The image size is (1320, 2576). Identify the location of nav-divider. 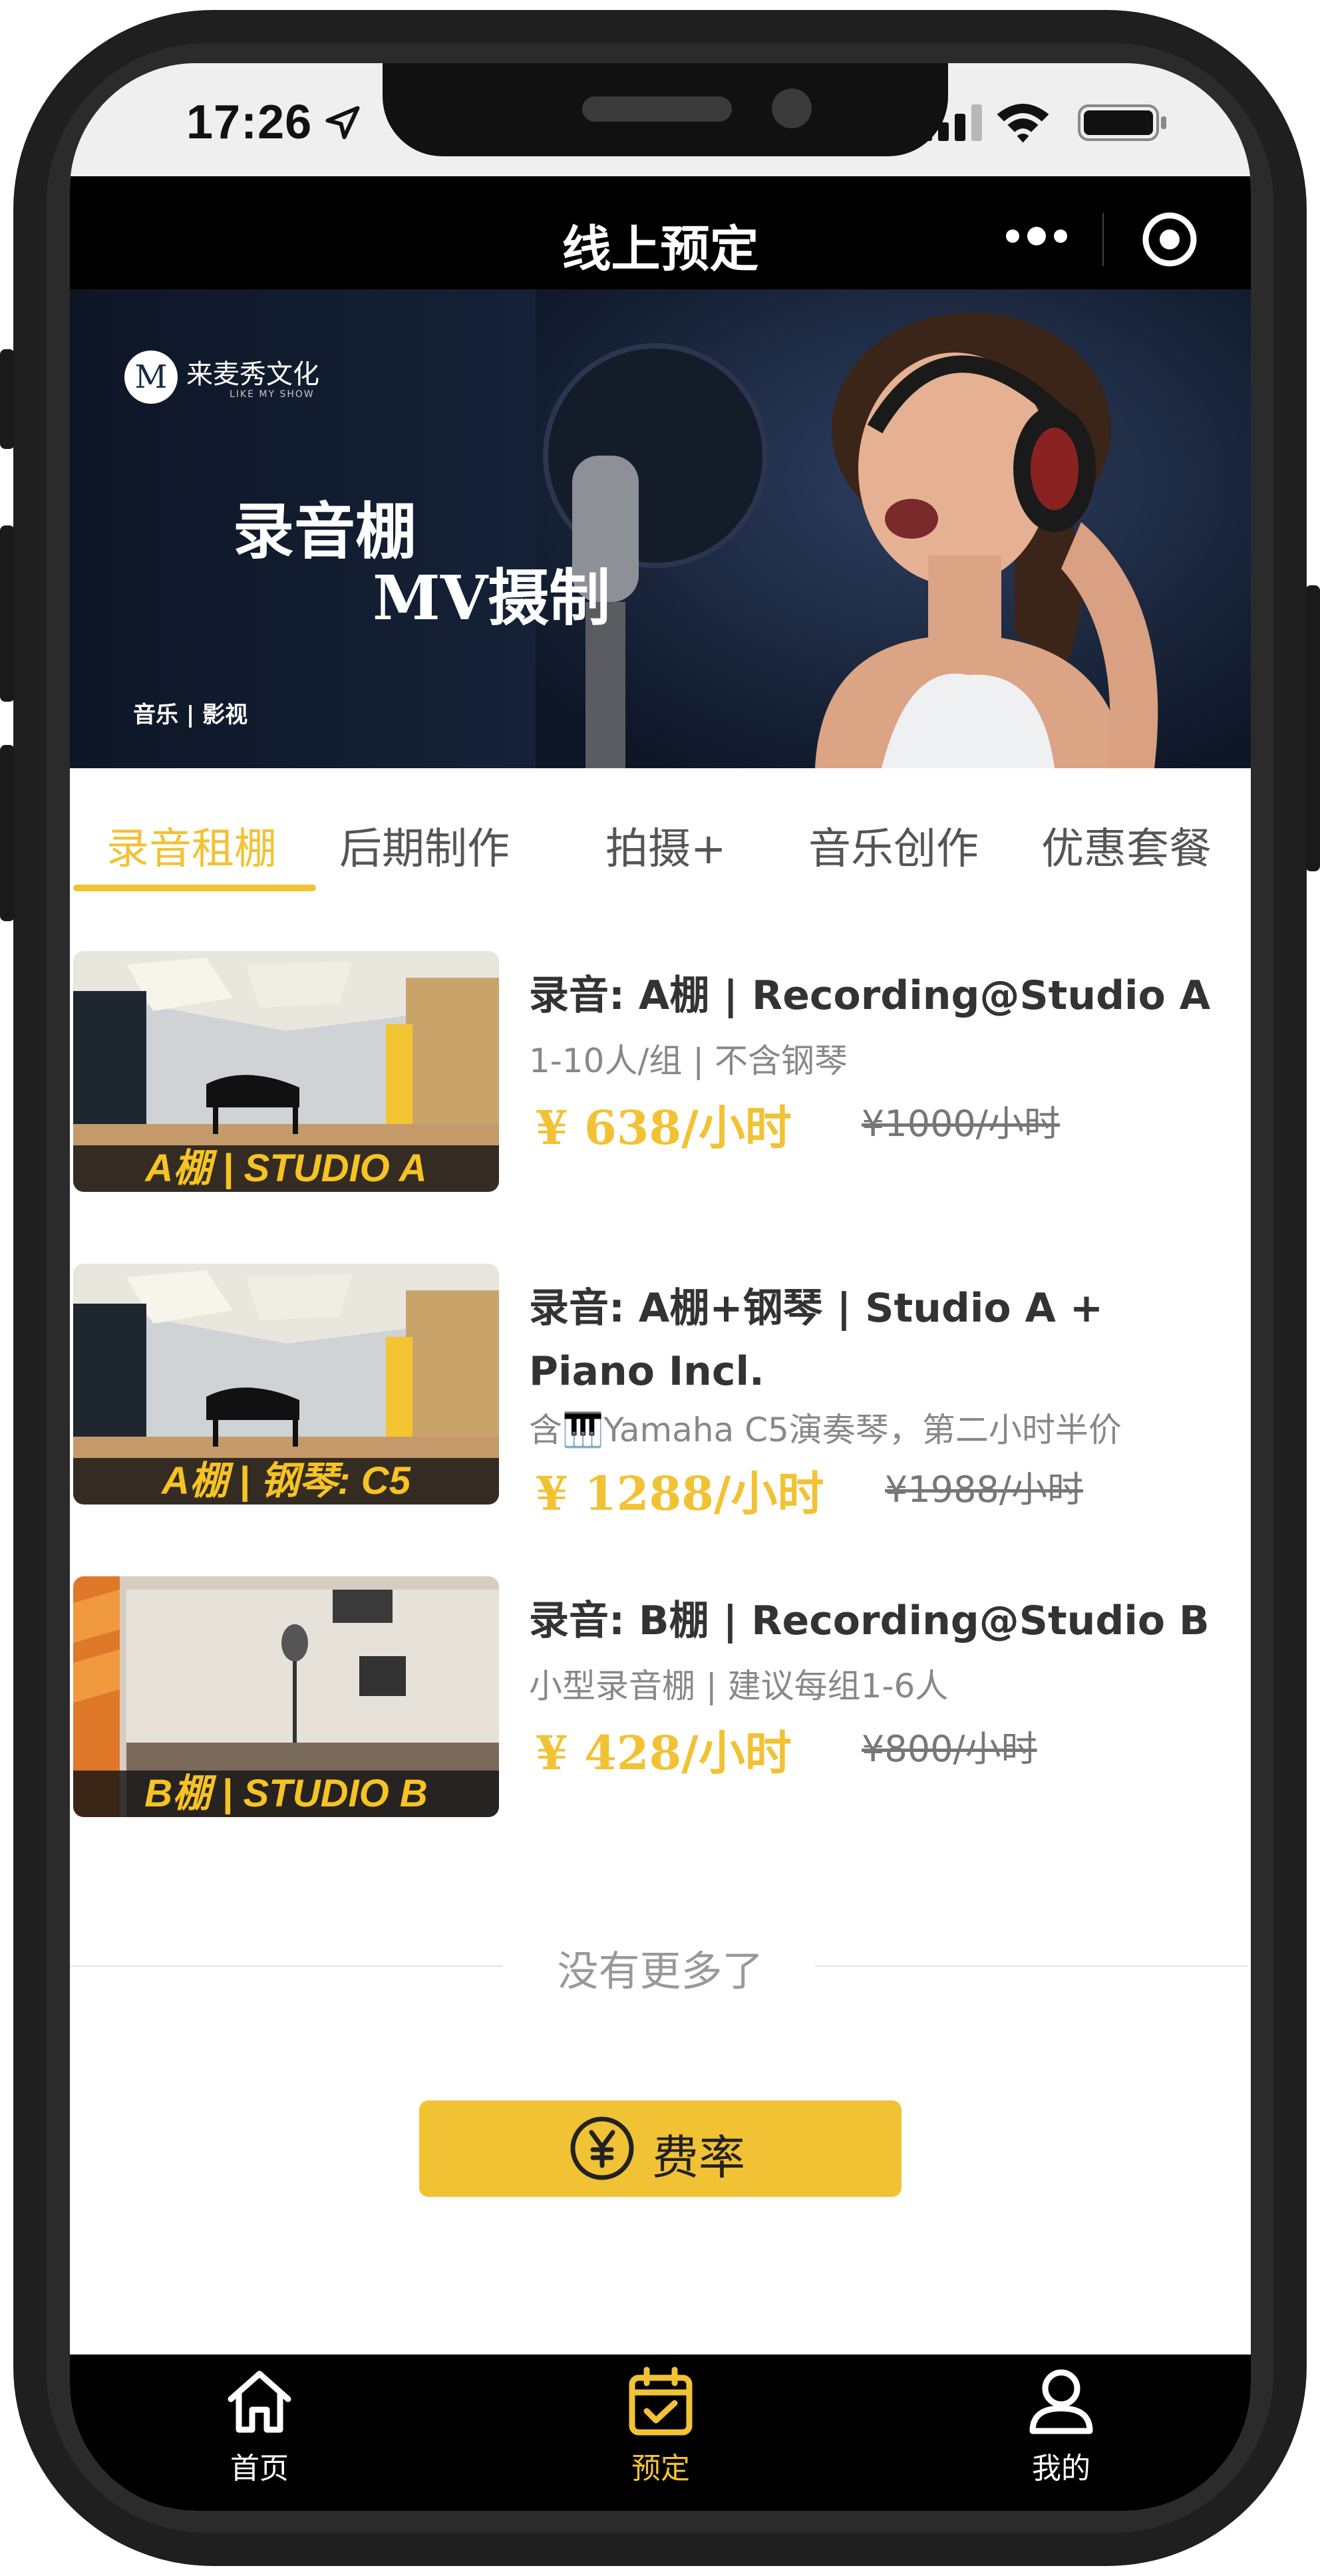
(1103, 239).